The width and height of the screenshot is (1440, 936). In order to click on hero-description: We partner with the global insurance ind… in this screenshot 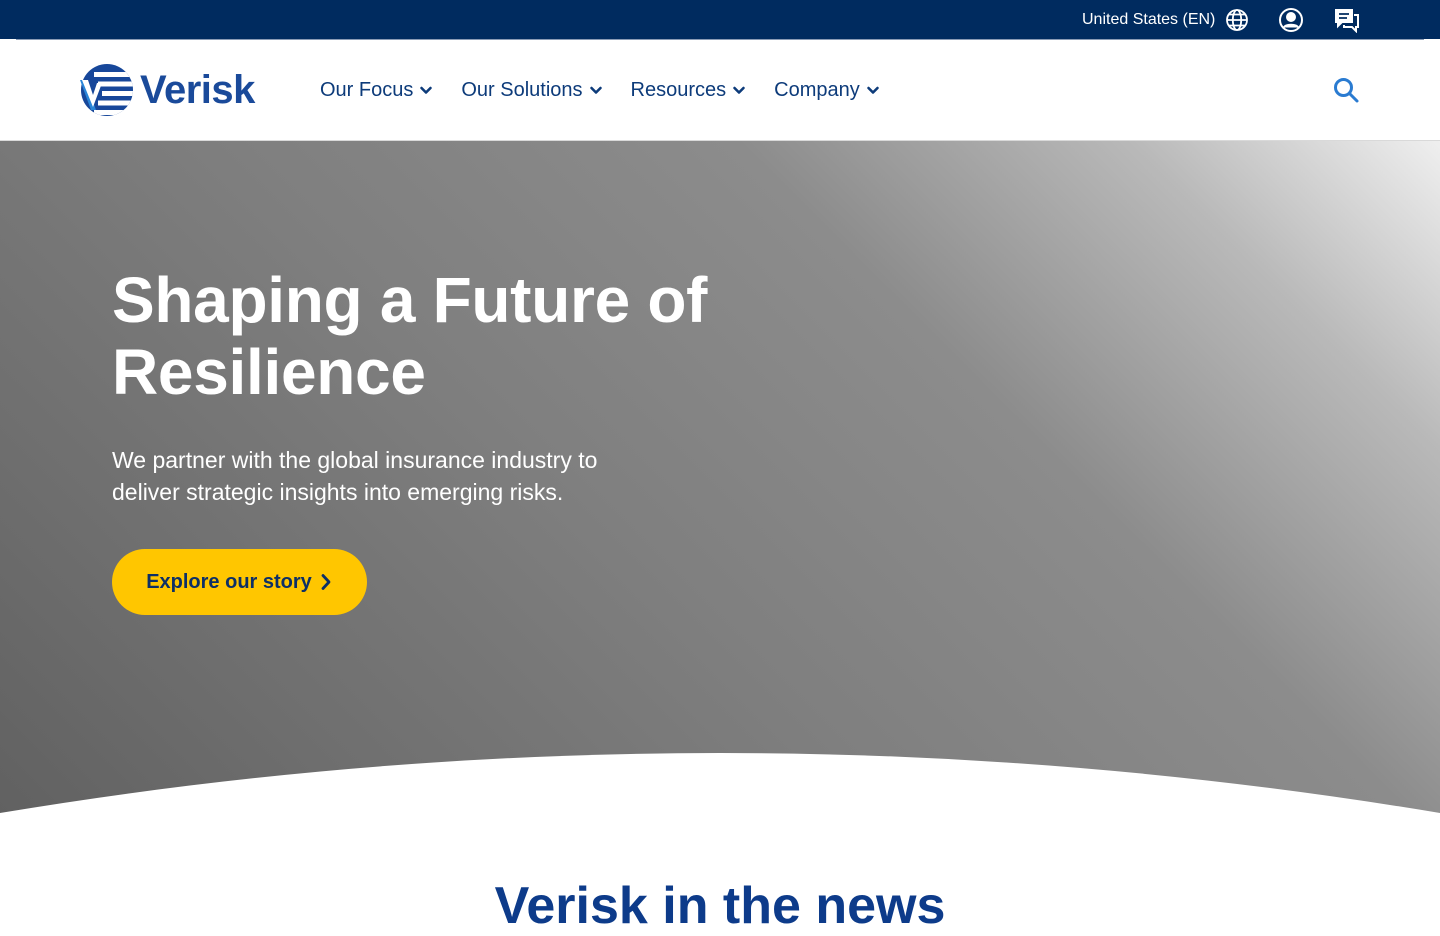, I will do `click(355, 476)`.